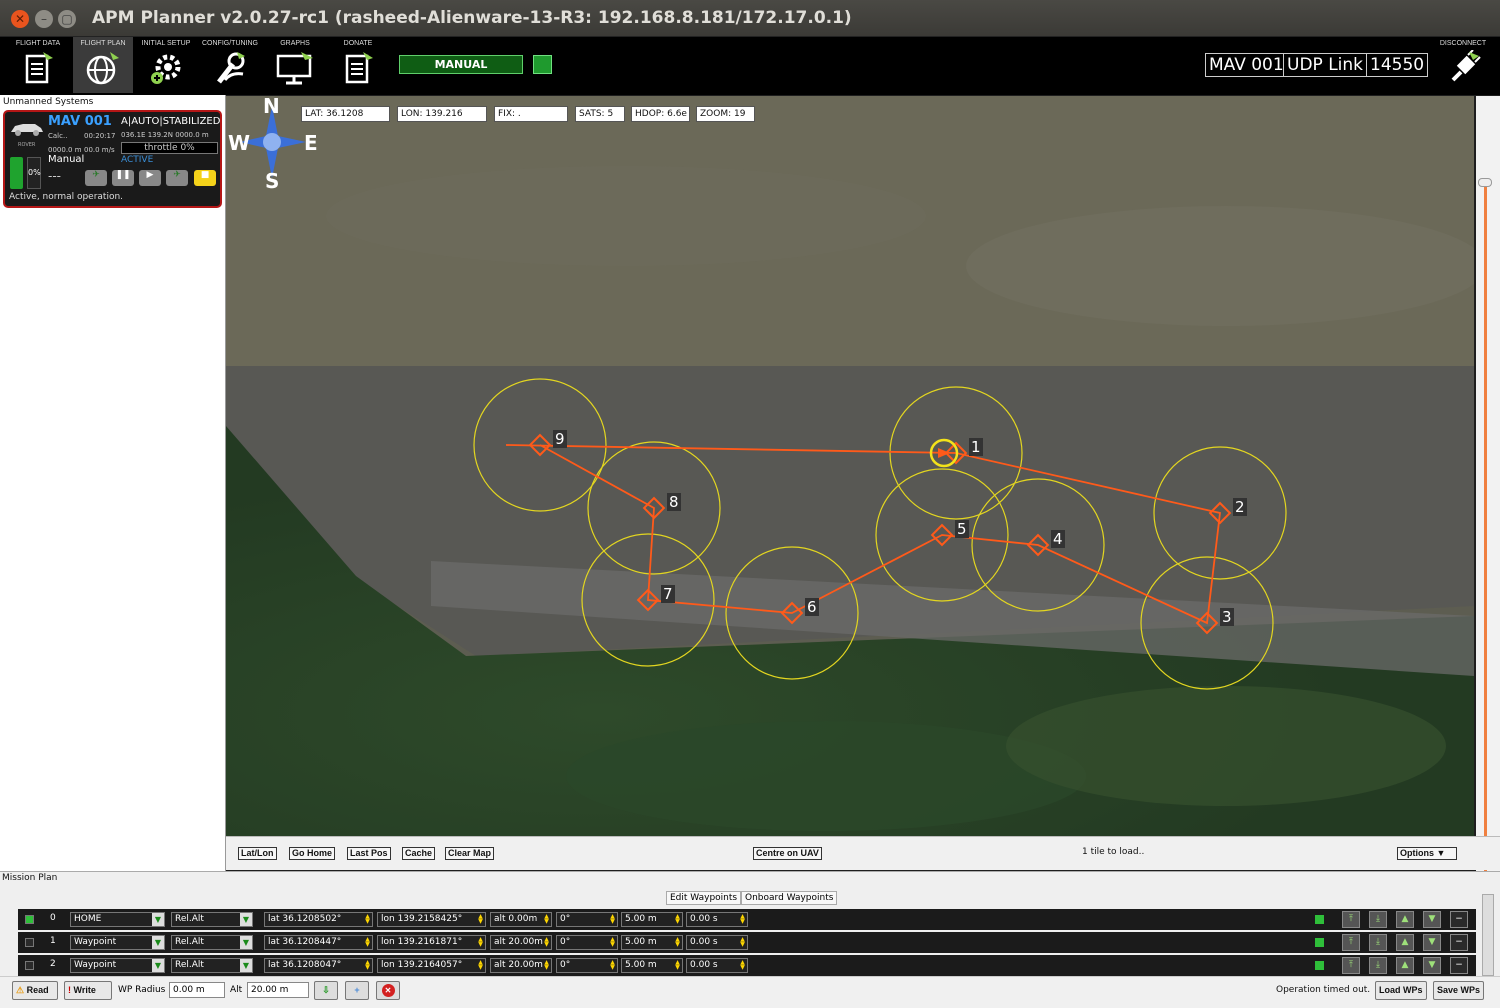 This screenshot has height=1008, width=1500. Describe the element at coordinates (789, 898) in the screenshot. I see `tab-onboard-waypoints: Onboard Waypoints` at that location.